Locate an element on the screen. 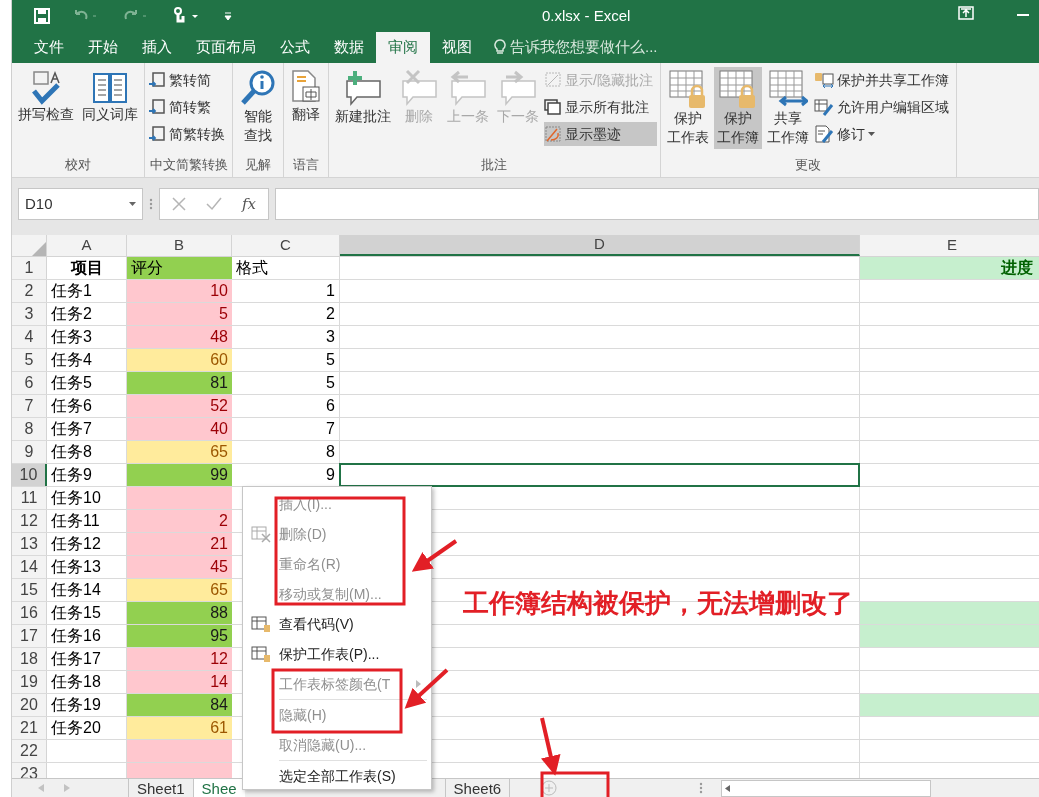  row-header: 14 is located at coordinates (29, 567).